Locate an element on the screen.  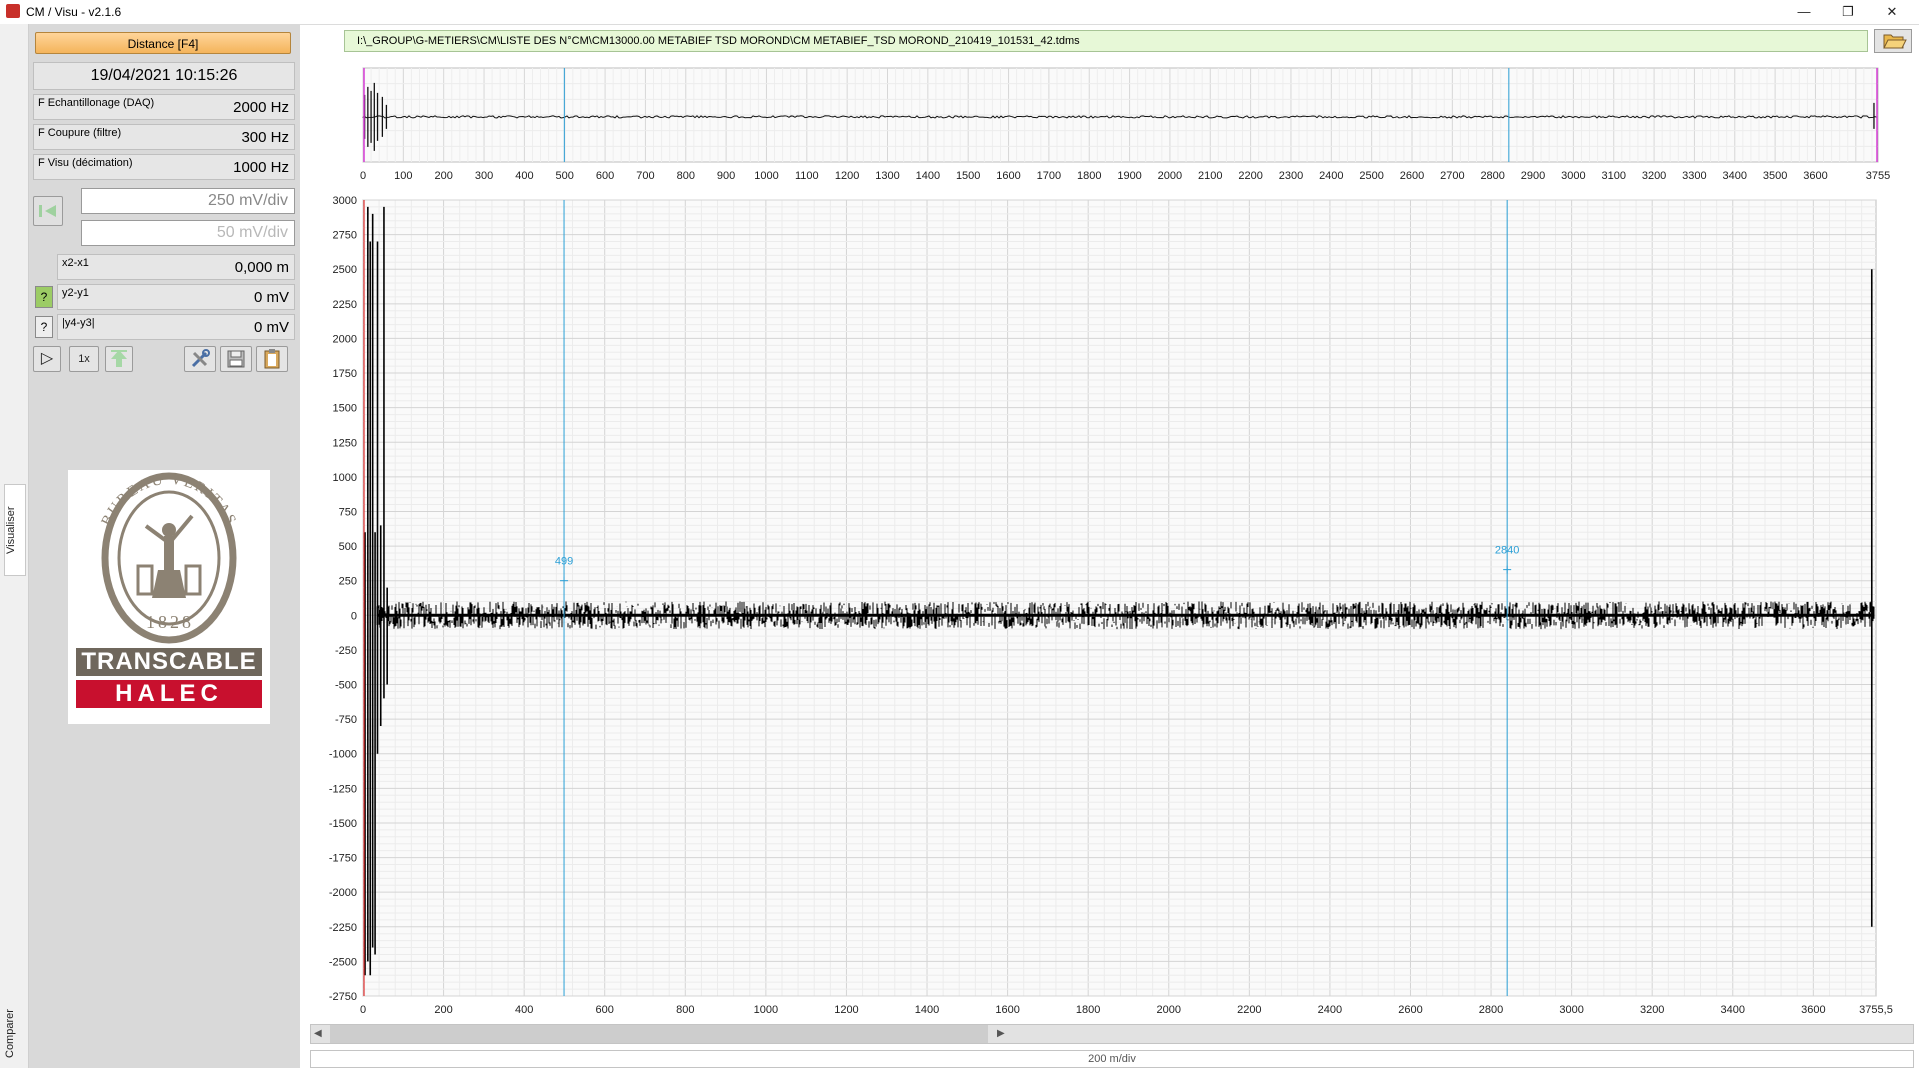
main-x-tick-label: 3400 is located at coordinates (1733, 1010).